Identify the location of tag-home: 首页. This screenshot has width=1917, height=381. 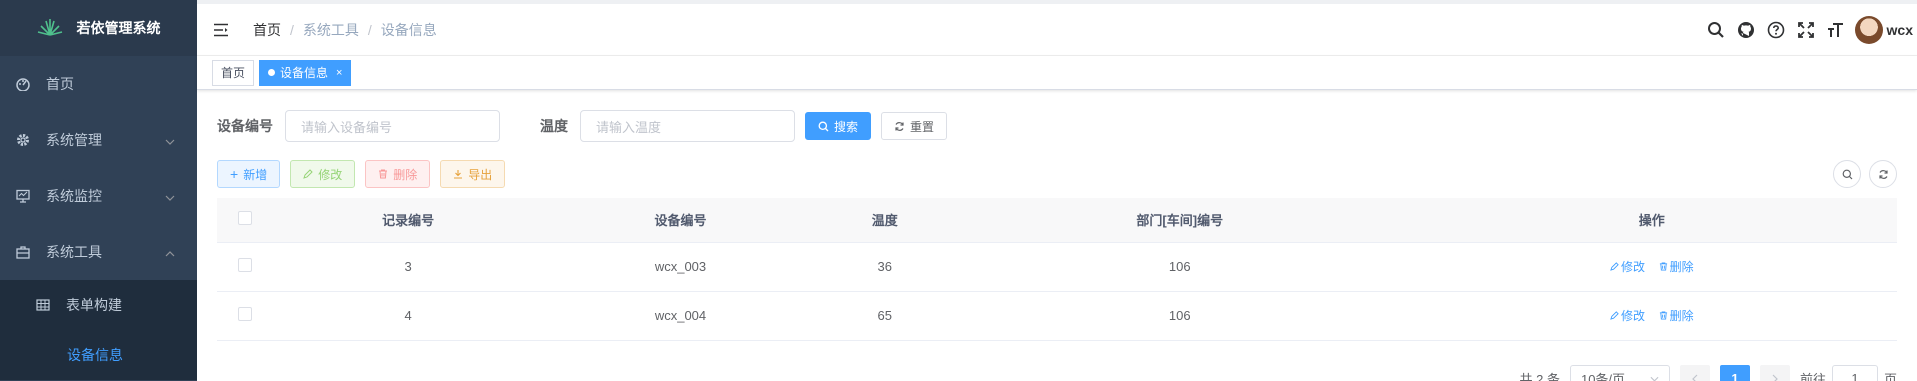
(233, 72).